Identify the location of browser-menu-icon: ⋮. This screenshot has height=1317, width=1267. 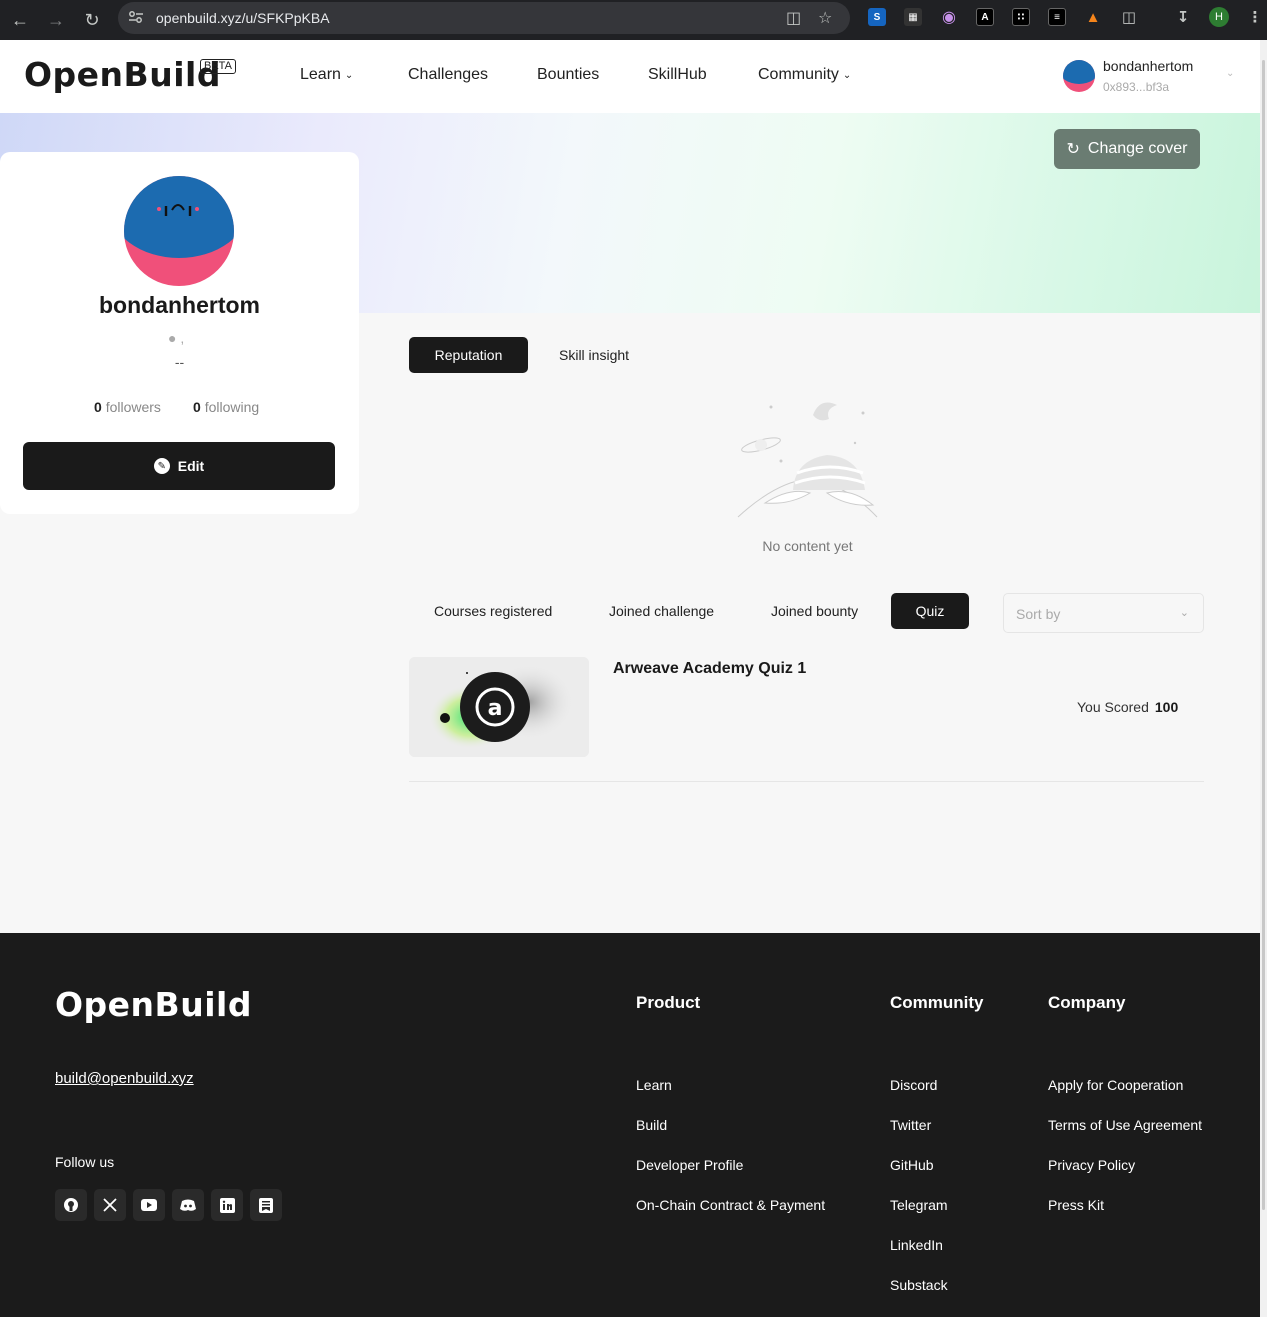
(1255, 17).